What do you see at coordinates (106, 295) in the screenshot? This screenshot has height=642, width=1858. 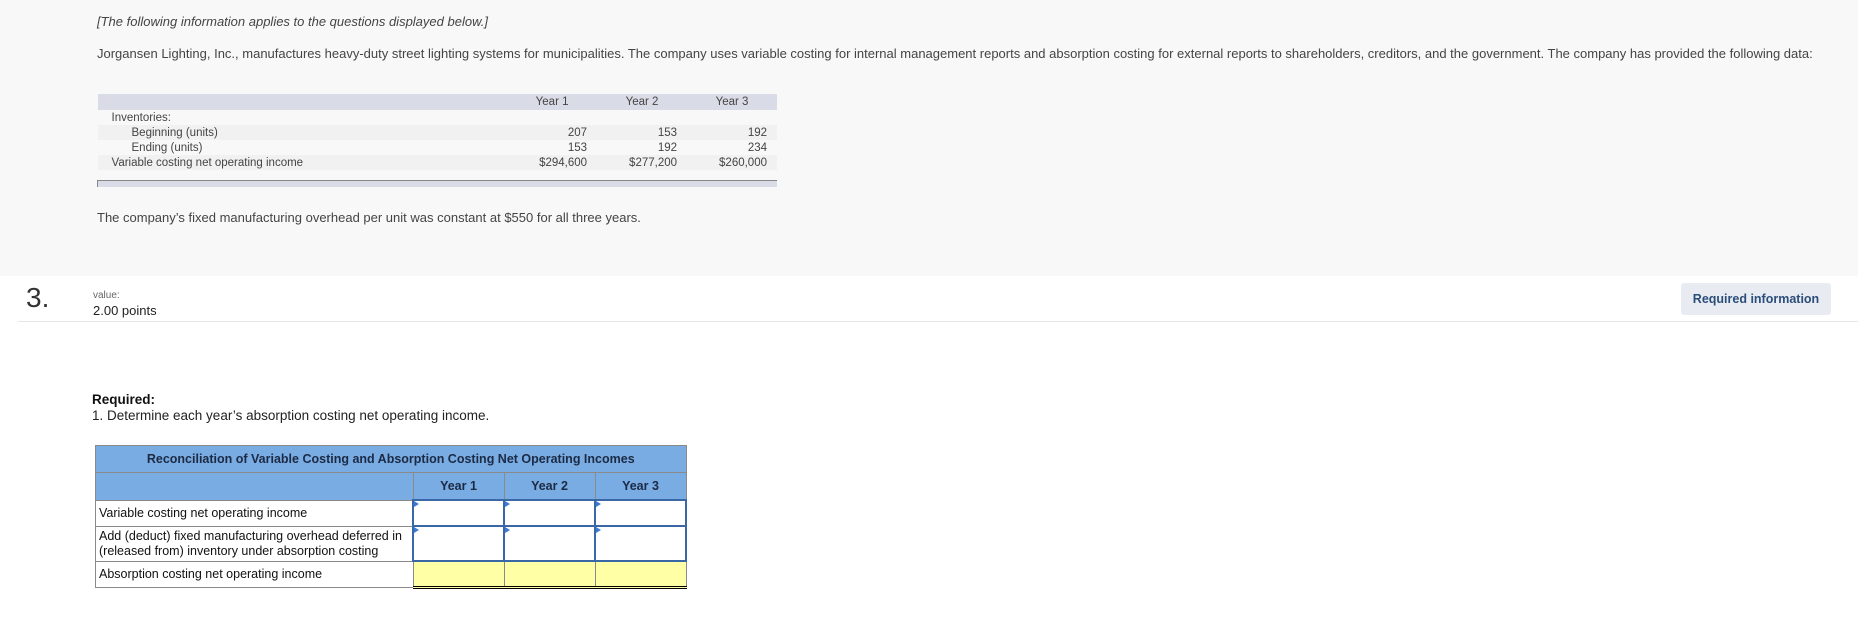 I see `question-value-label: value:` at bounding box center [106, 295].